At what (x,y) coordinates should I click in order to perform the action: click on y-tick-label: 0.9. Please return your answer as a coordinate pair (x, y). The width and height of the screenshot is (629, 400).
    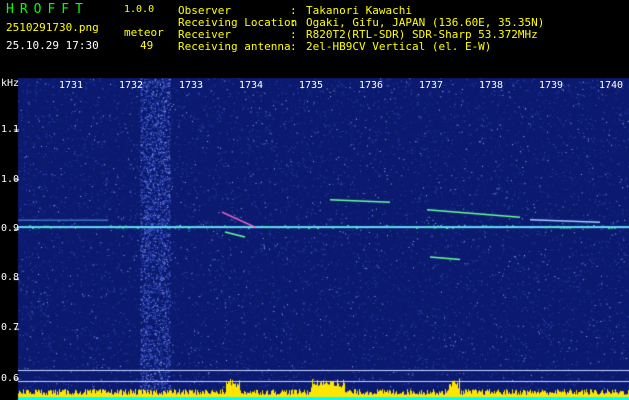
    Looking at the image, I should click on (10, 228).